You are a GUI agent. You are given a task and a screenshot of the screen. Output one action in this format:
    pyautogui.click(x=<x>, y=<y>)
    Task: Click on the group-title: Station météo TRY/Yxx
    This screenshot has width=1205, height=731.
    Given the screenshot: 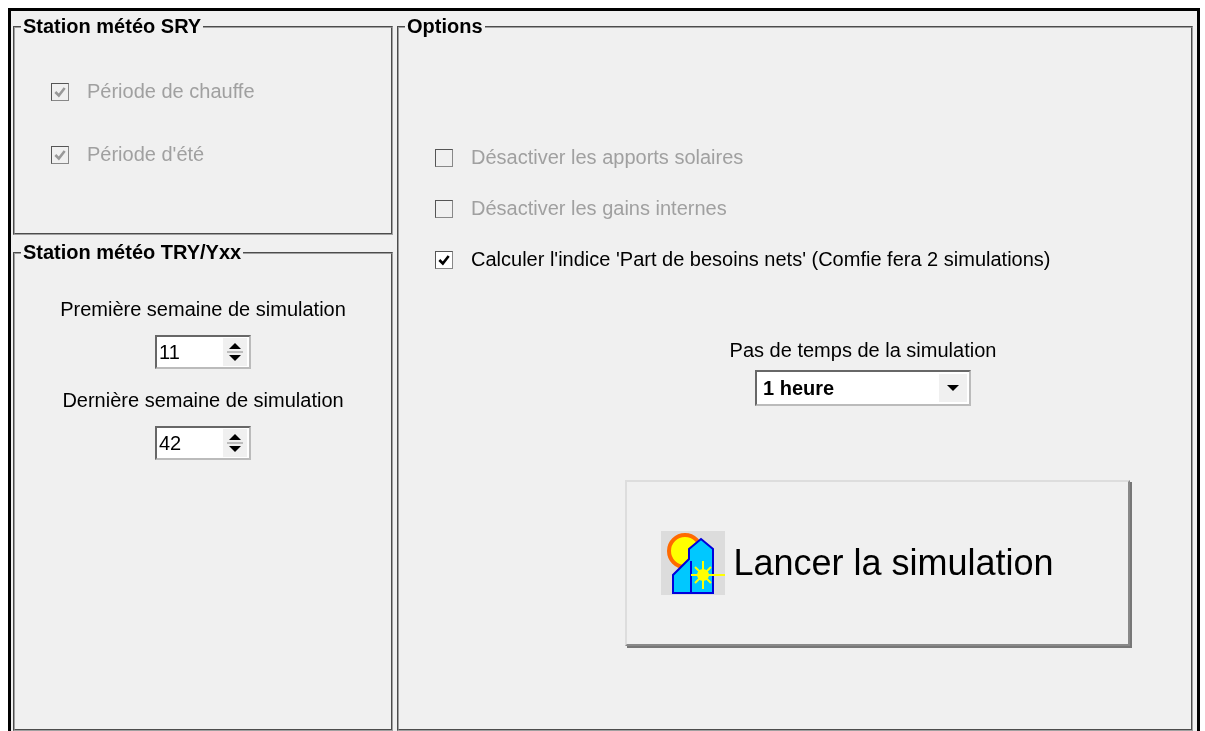 What is the action you would take?
    pyautogui.click(x=132, y=252)
    